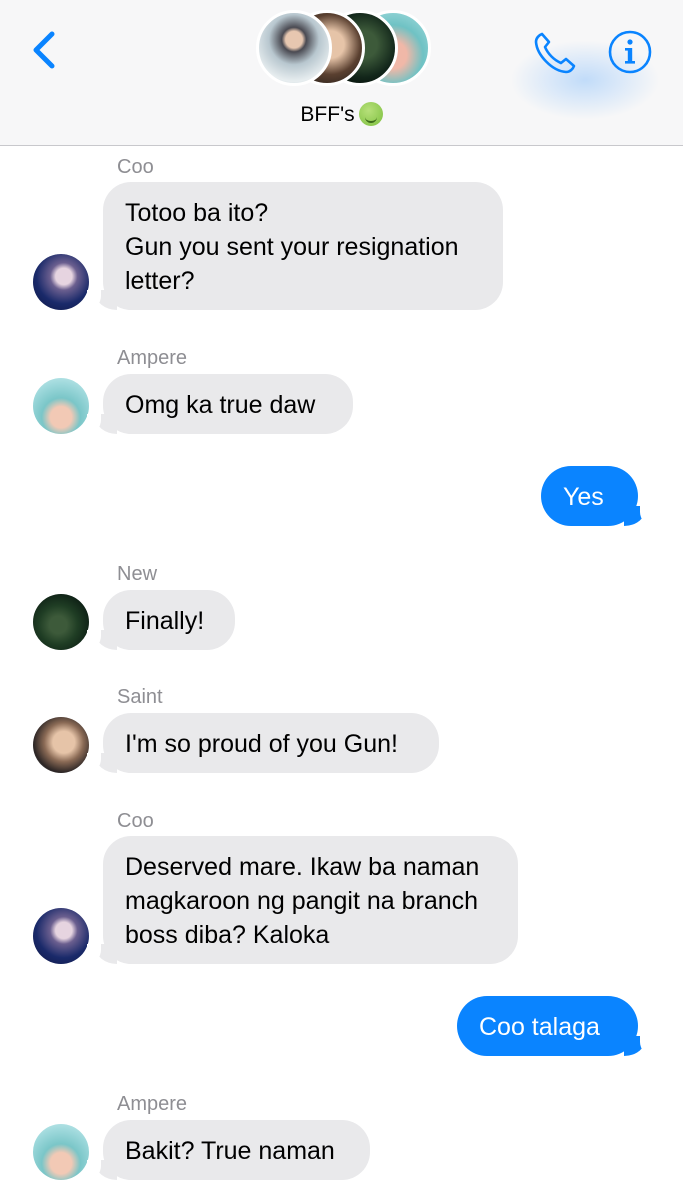  Describe the element at coordinates (220, 405) in the screenshot. I see `message-text: Omg ka true daw` at that location.